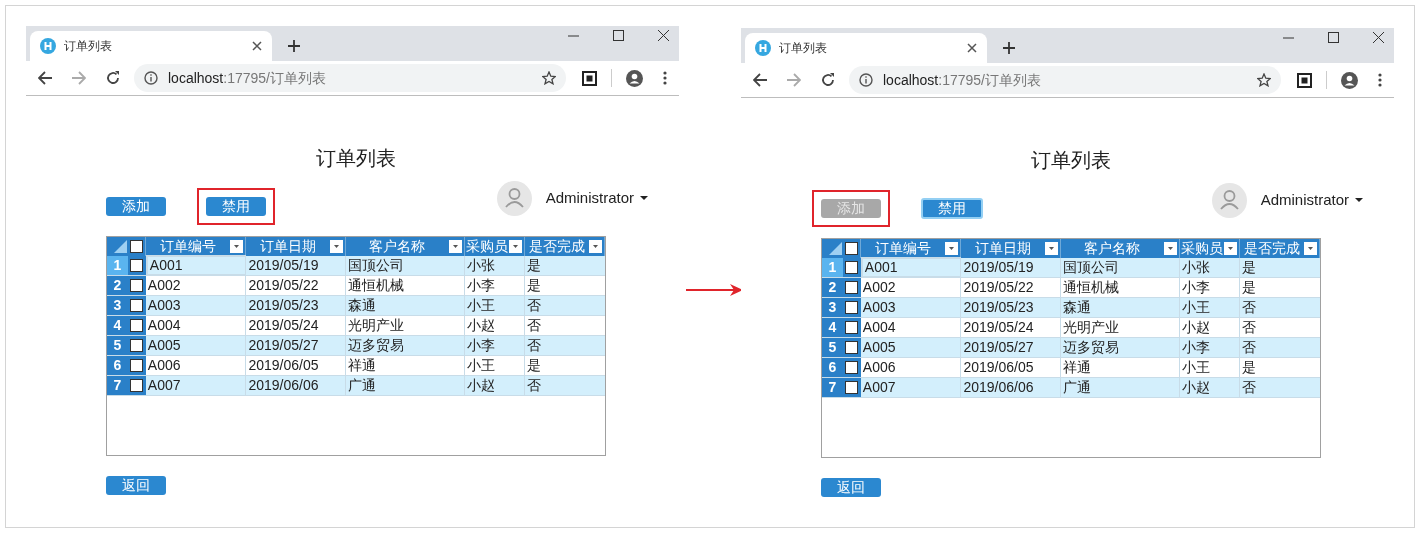 This screenshot has width=1420, height=534. Describe the element at coordinates (296, 345) in the screenshot. I see `table-cell: 2019/05/27` at that location.